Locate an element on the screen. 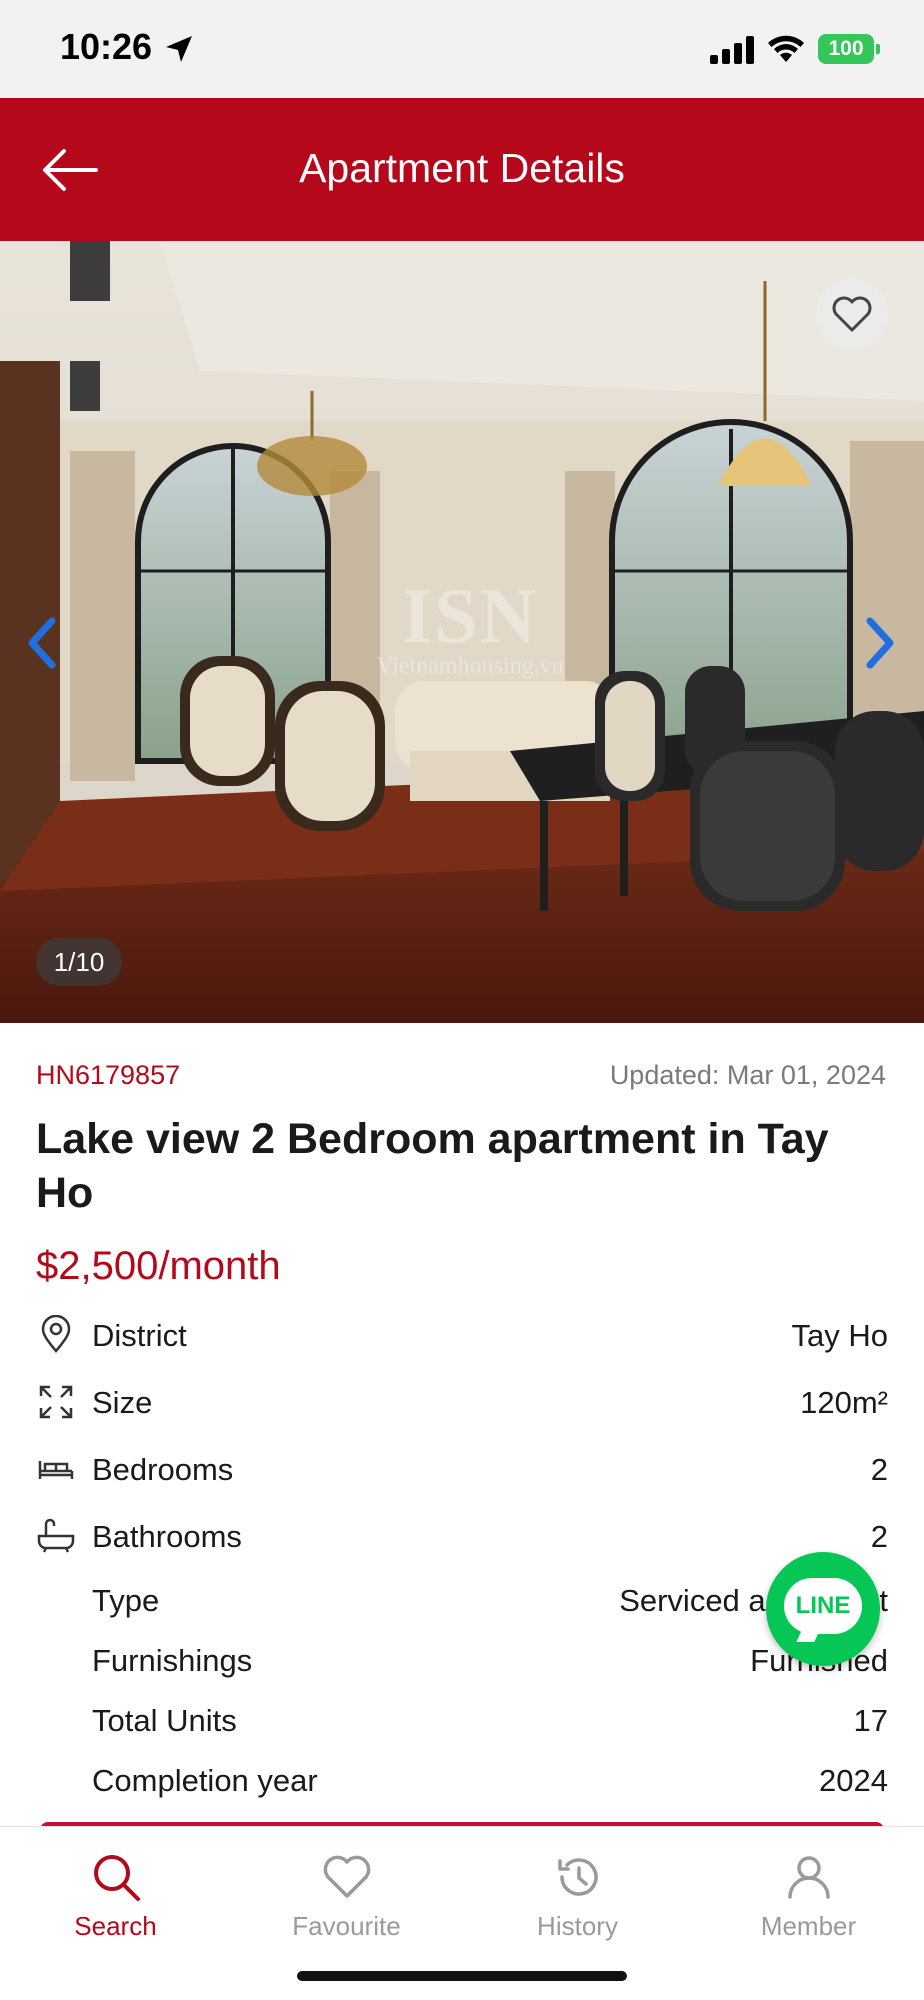 The image size is (924, 2000). watermark-logo: ISN is located at coordinates (470, 615).